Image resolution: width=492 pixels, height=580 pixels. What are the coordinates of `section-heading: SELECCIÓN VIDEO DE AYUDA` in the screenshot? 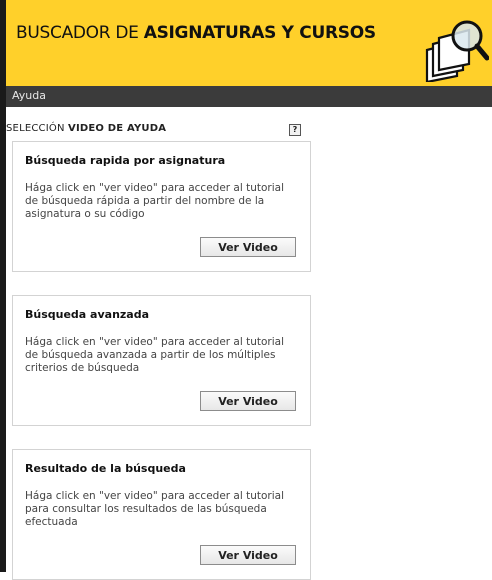 It's located at (86, 128).